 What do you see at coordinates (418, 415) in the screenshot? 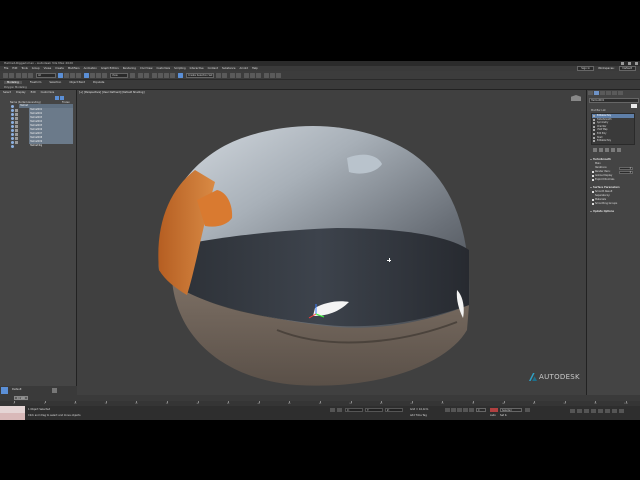
I see `add-time-tag: Add Time Tag` at bounding box center [418, 415].